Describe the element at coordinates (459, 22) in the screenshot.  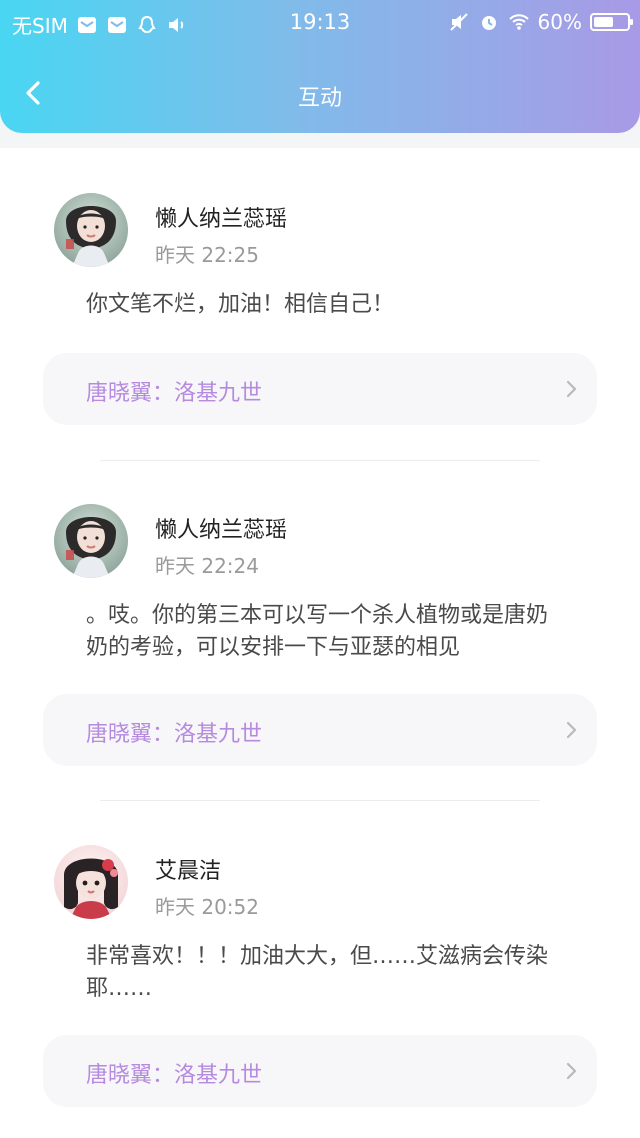
I see `mute-icon` at that location.